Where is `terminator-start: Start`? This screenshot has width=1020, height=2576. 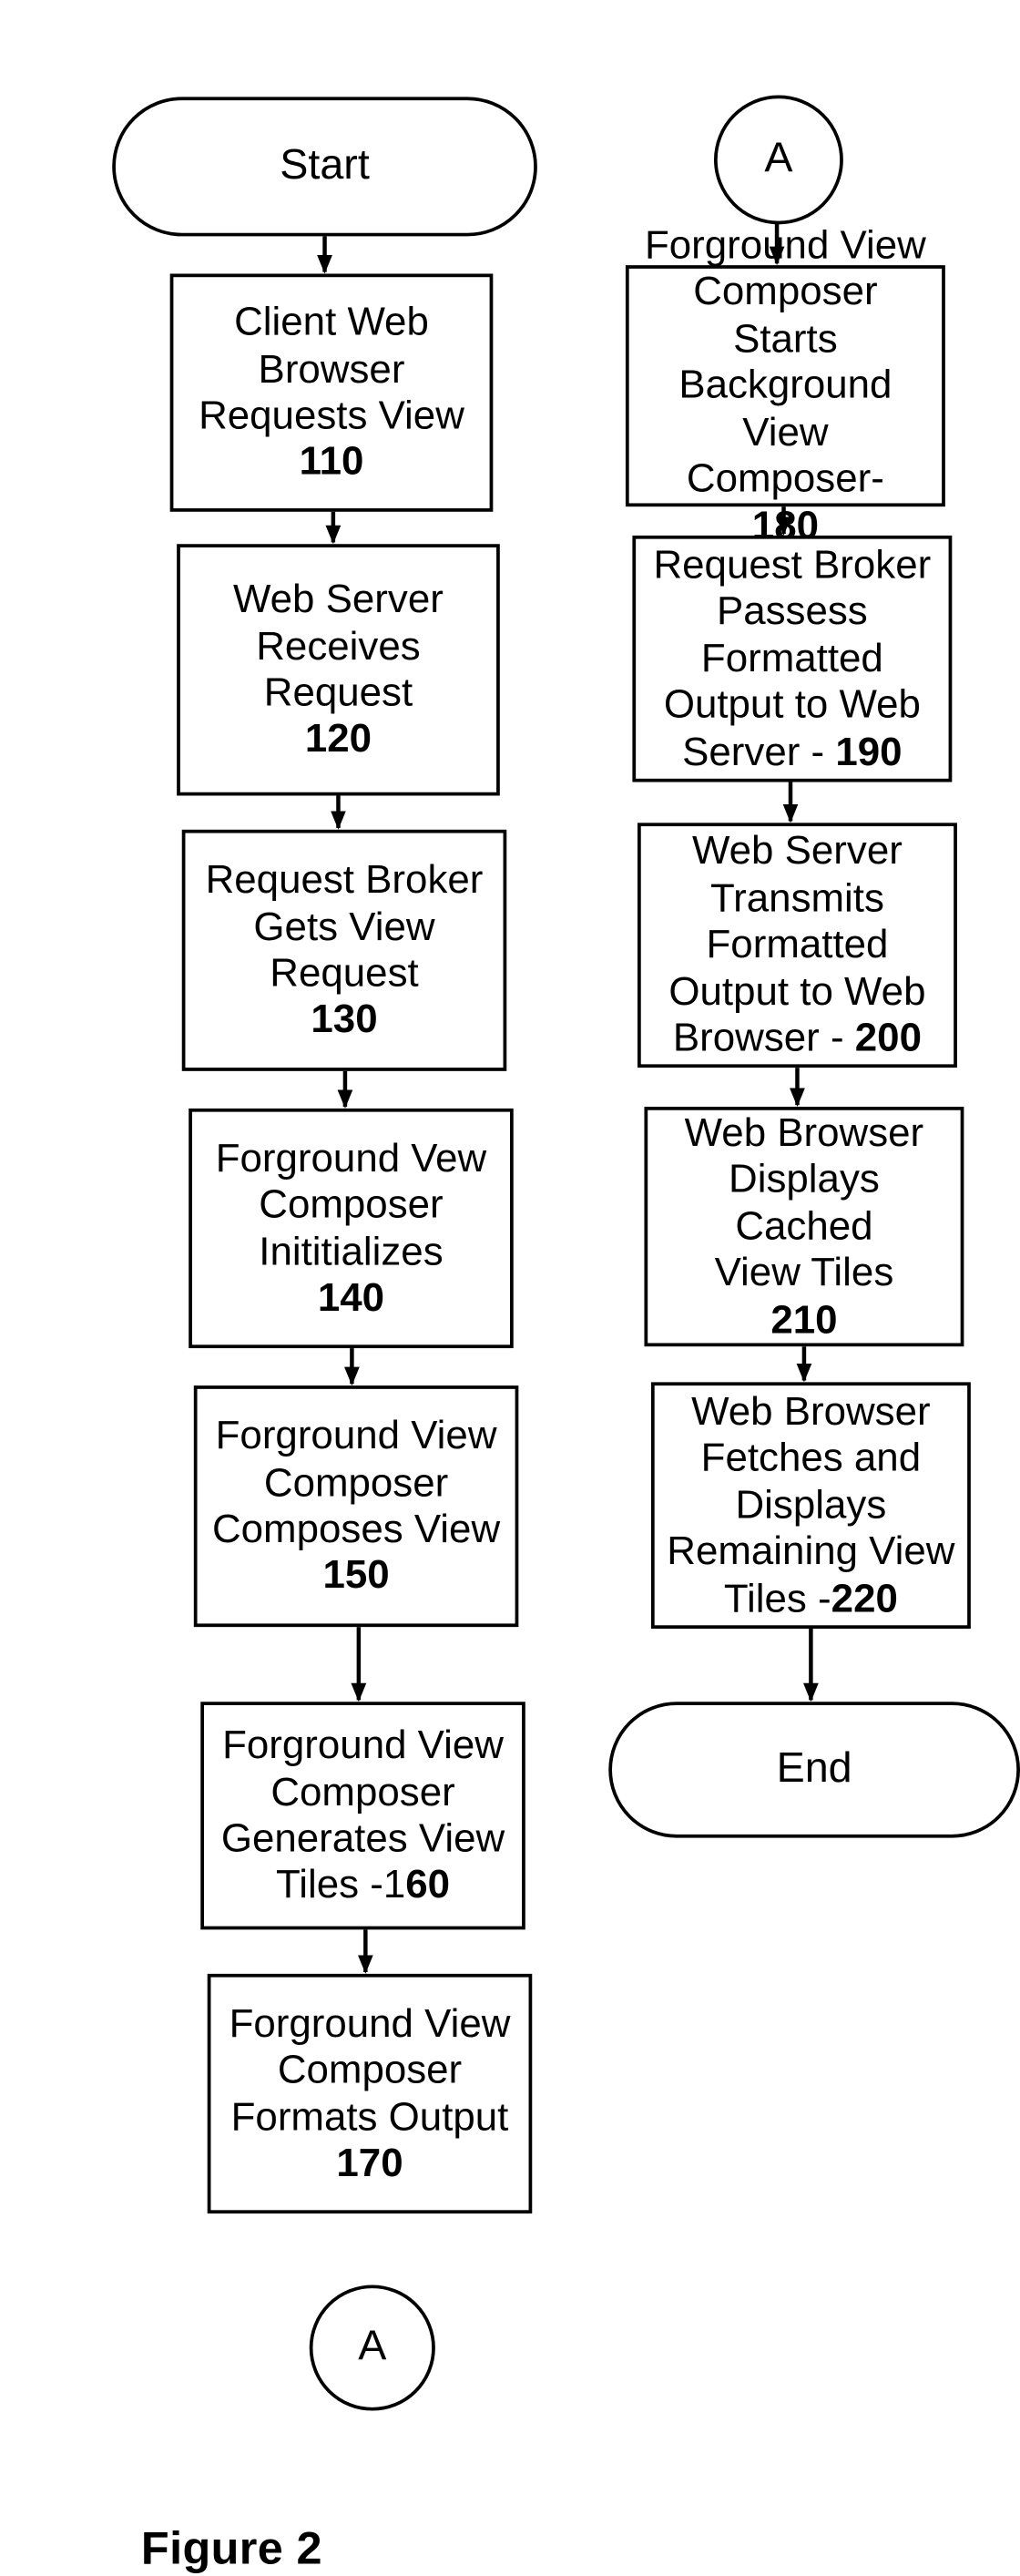
terminator-start: Start is located at coordinates (325, 167).